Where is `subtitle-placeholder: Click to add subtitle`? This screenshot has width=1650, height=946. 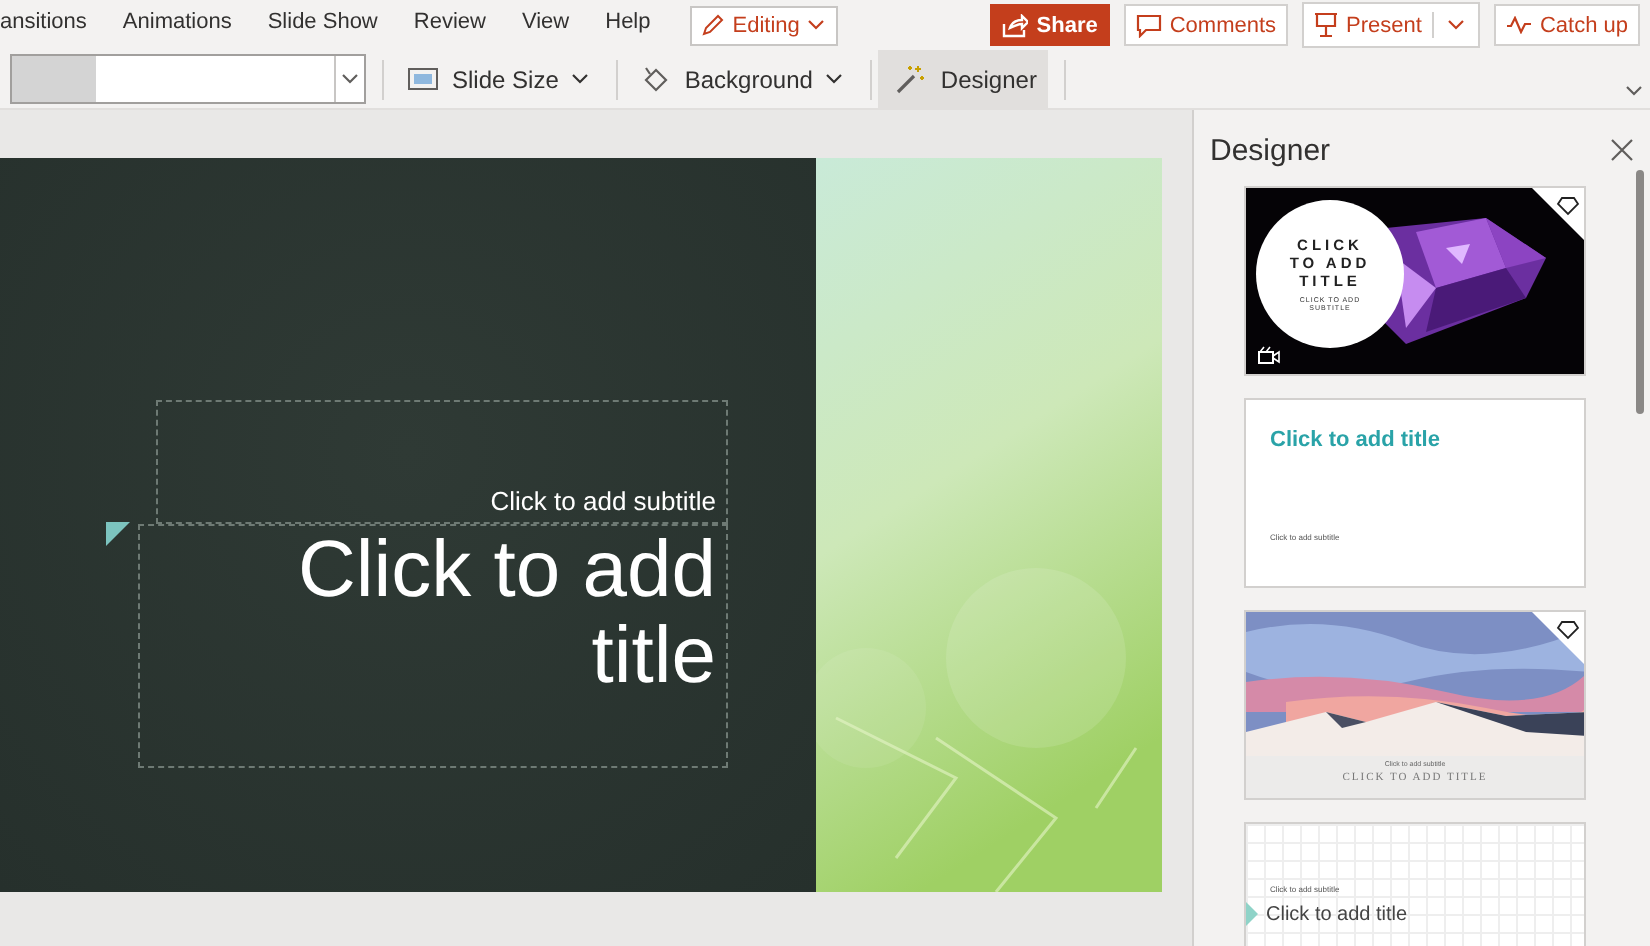
subtitle-placeholder: Click to add subtitle is located at coordinates (442, 462).